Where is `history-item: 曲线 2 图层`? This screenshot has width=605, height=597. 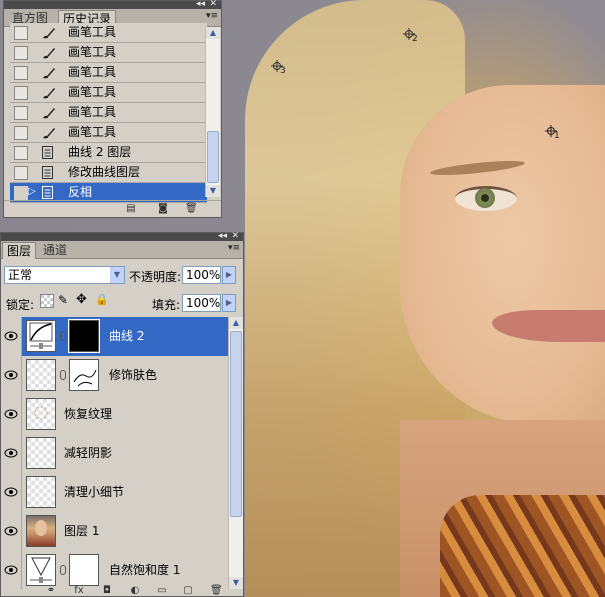
history-item: 曲线 2 图层 is located at coordinates (108, 153).